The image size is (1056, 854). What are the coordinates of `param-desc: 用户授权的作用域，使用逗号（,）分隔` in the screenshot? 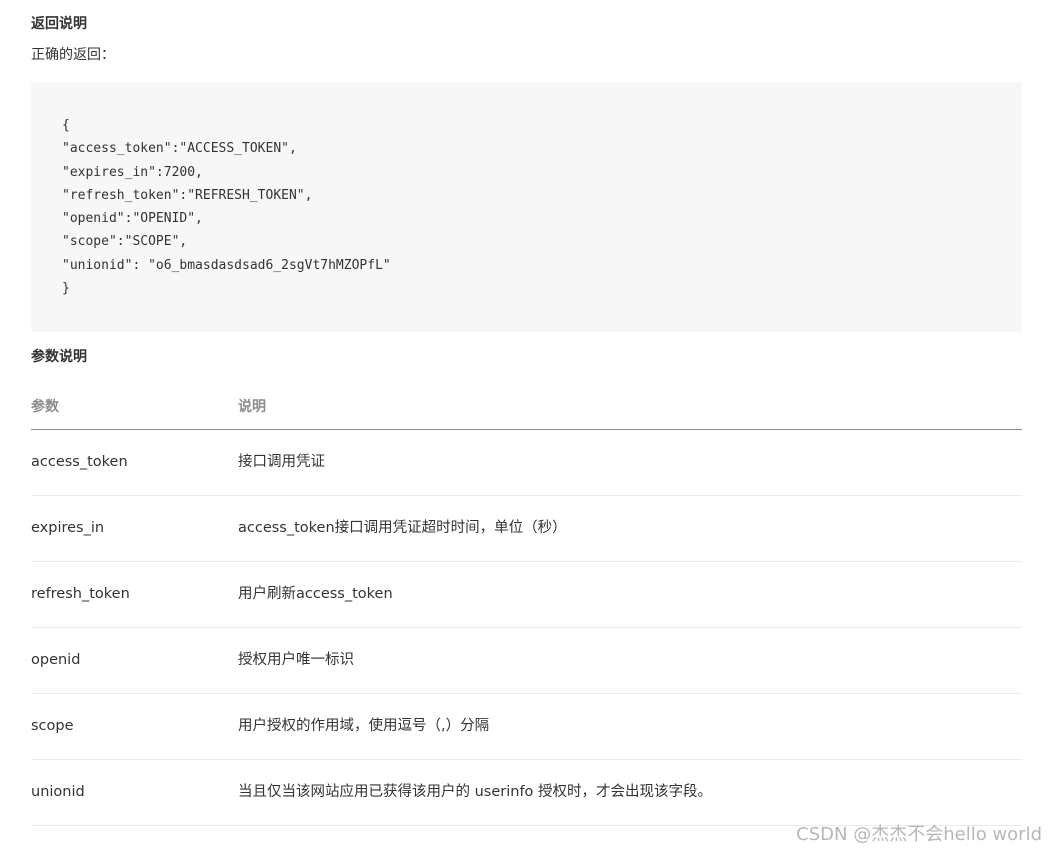 It's located at (364, 726).